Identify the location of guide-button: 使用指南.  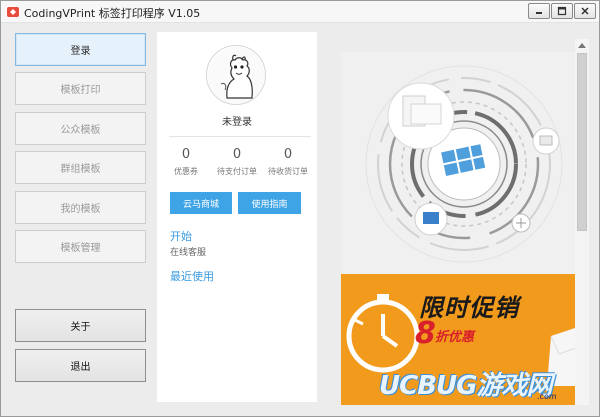
(269, 203).